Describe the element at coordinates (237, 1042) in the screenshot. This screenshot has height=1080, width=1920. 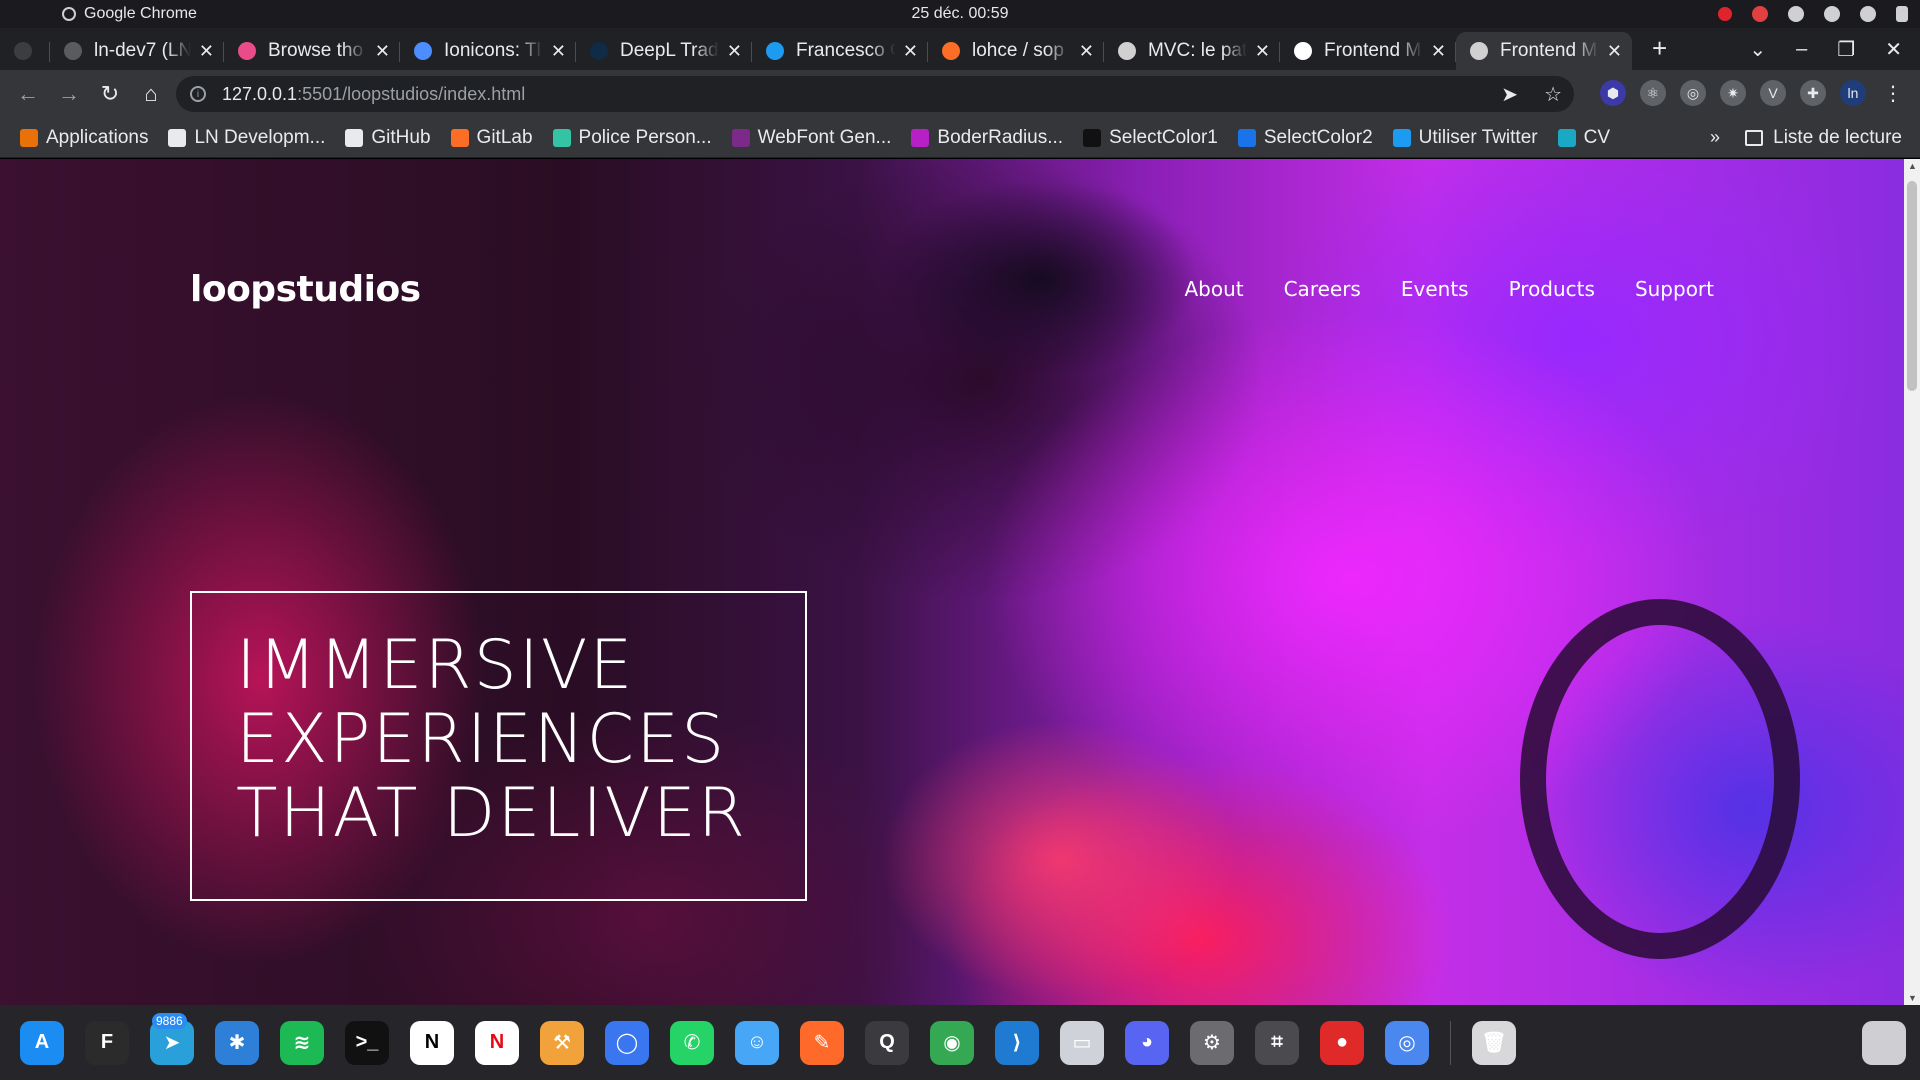
I see `utilities-icon: ✱` at that location.